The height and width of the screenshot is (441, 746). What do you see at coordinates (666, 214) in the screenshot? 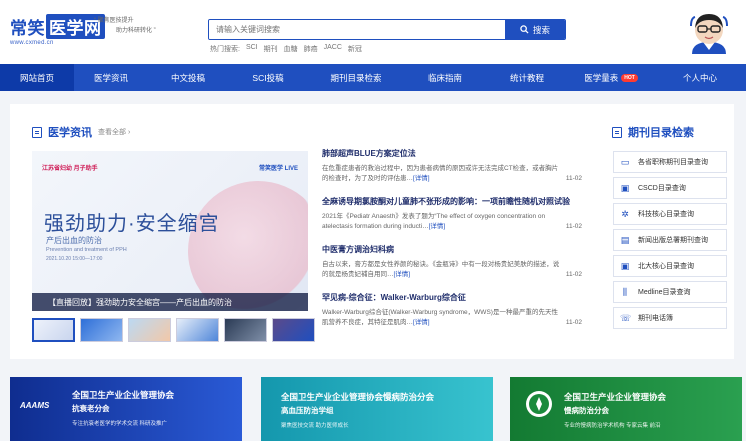
I see `journal-search-label: 科技核心目录查询` at bounding box center [666, 214].